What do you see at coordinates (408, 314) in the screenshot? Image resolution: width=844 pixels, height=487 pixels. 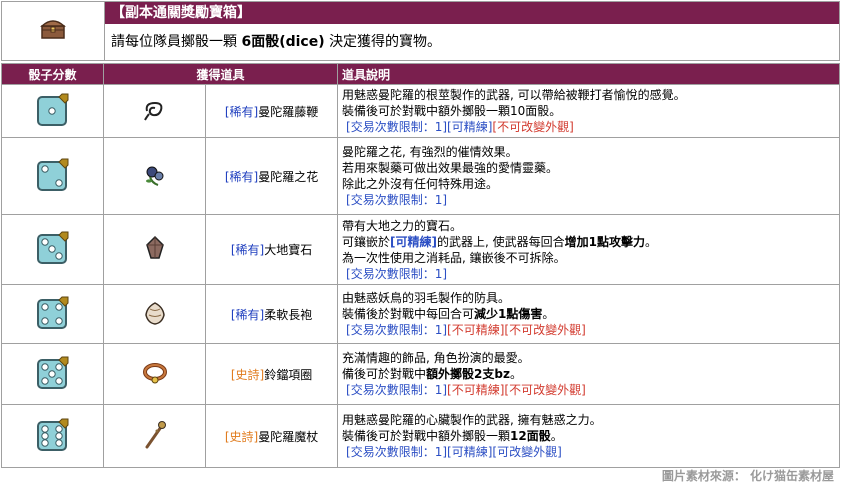 I see `description-text: 裝備後於對戰中每回合可` at bounding box center [408, 314].